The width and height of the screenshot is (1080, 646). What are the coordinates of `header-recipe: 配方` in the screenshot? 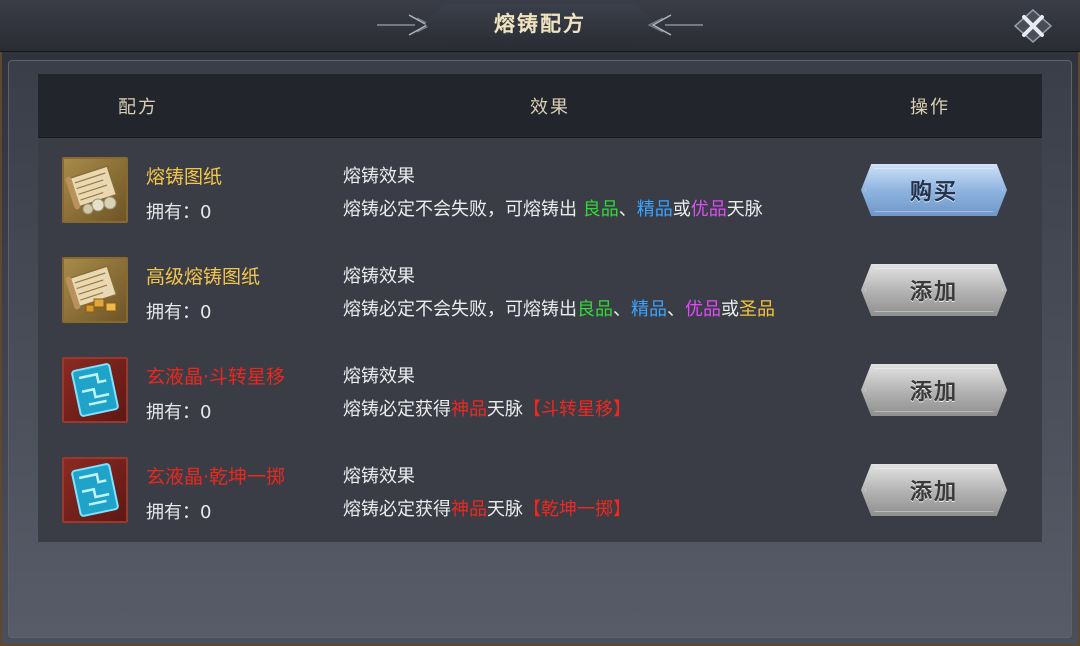 It's located at (138, 107).